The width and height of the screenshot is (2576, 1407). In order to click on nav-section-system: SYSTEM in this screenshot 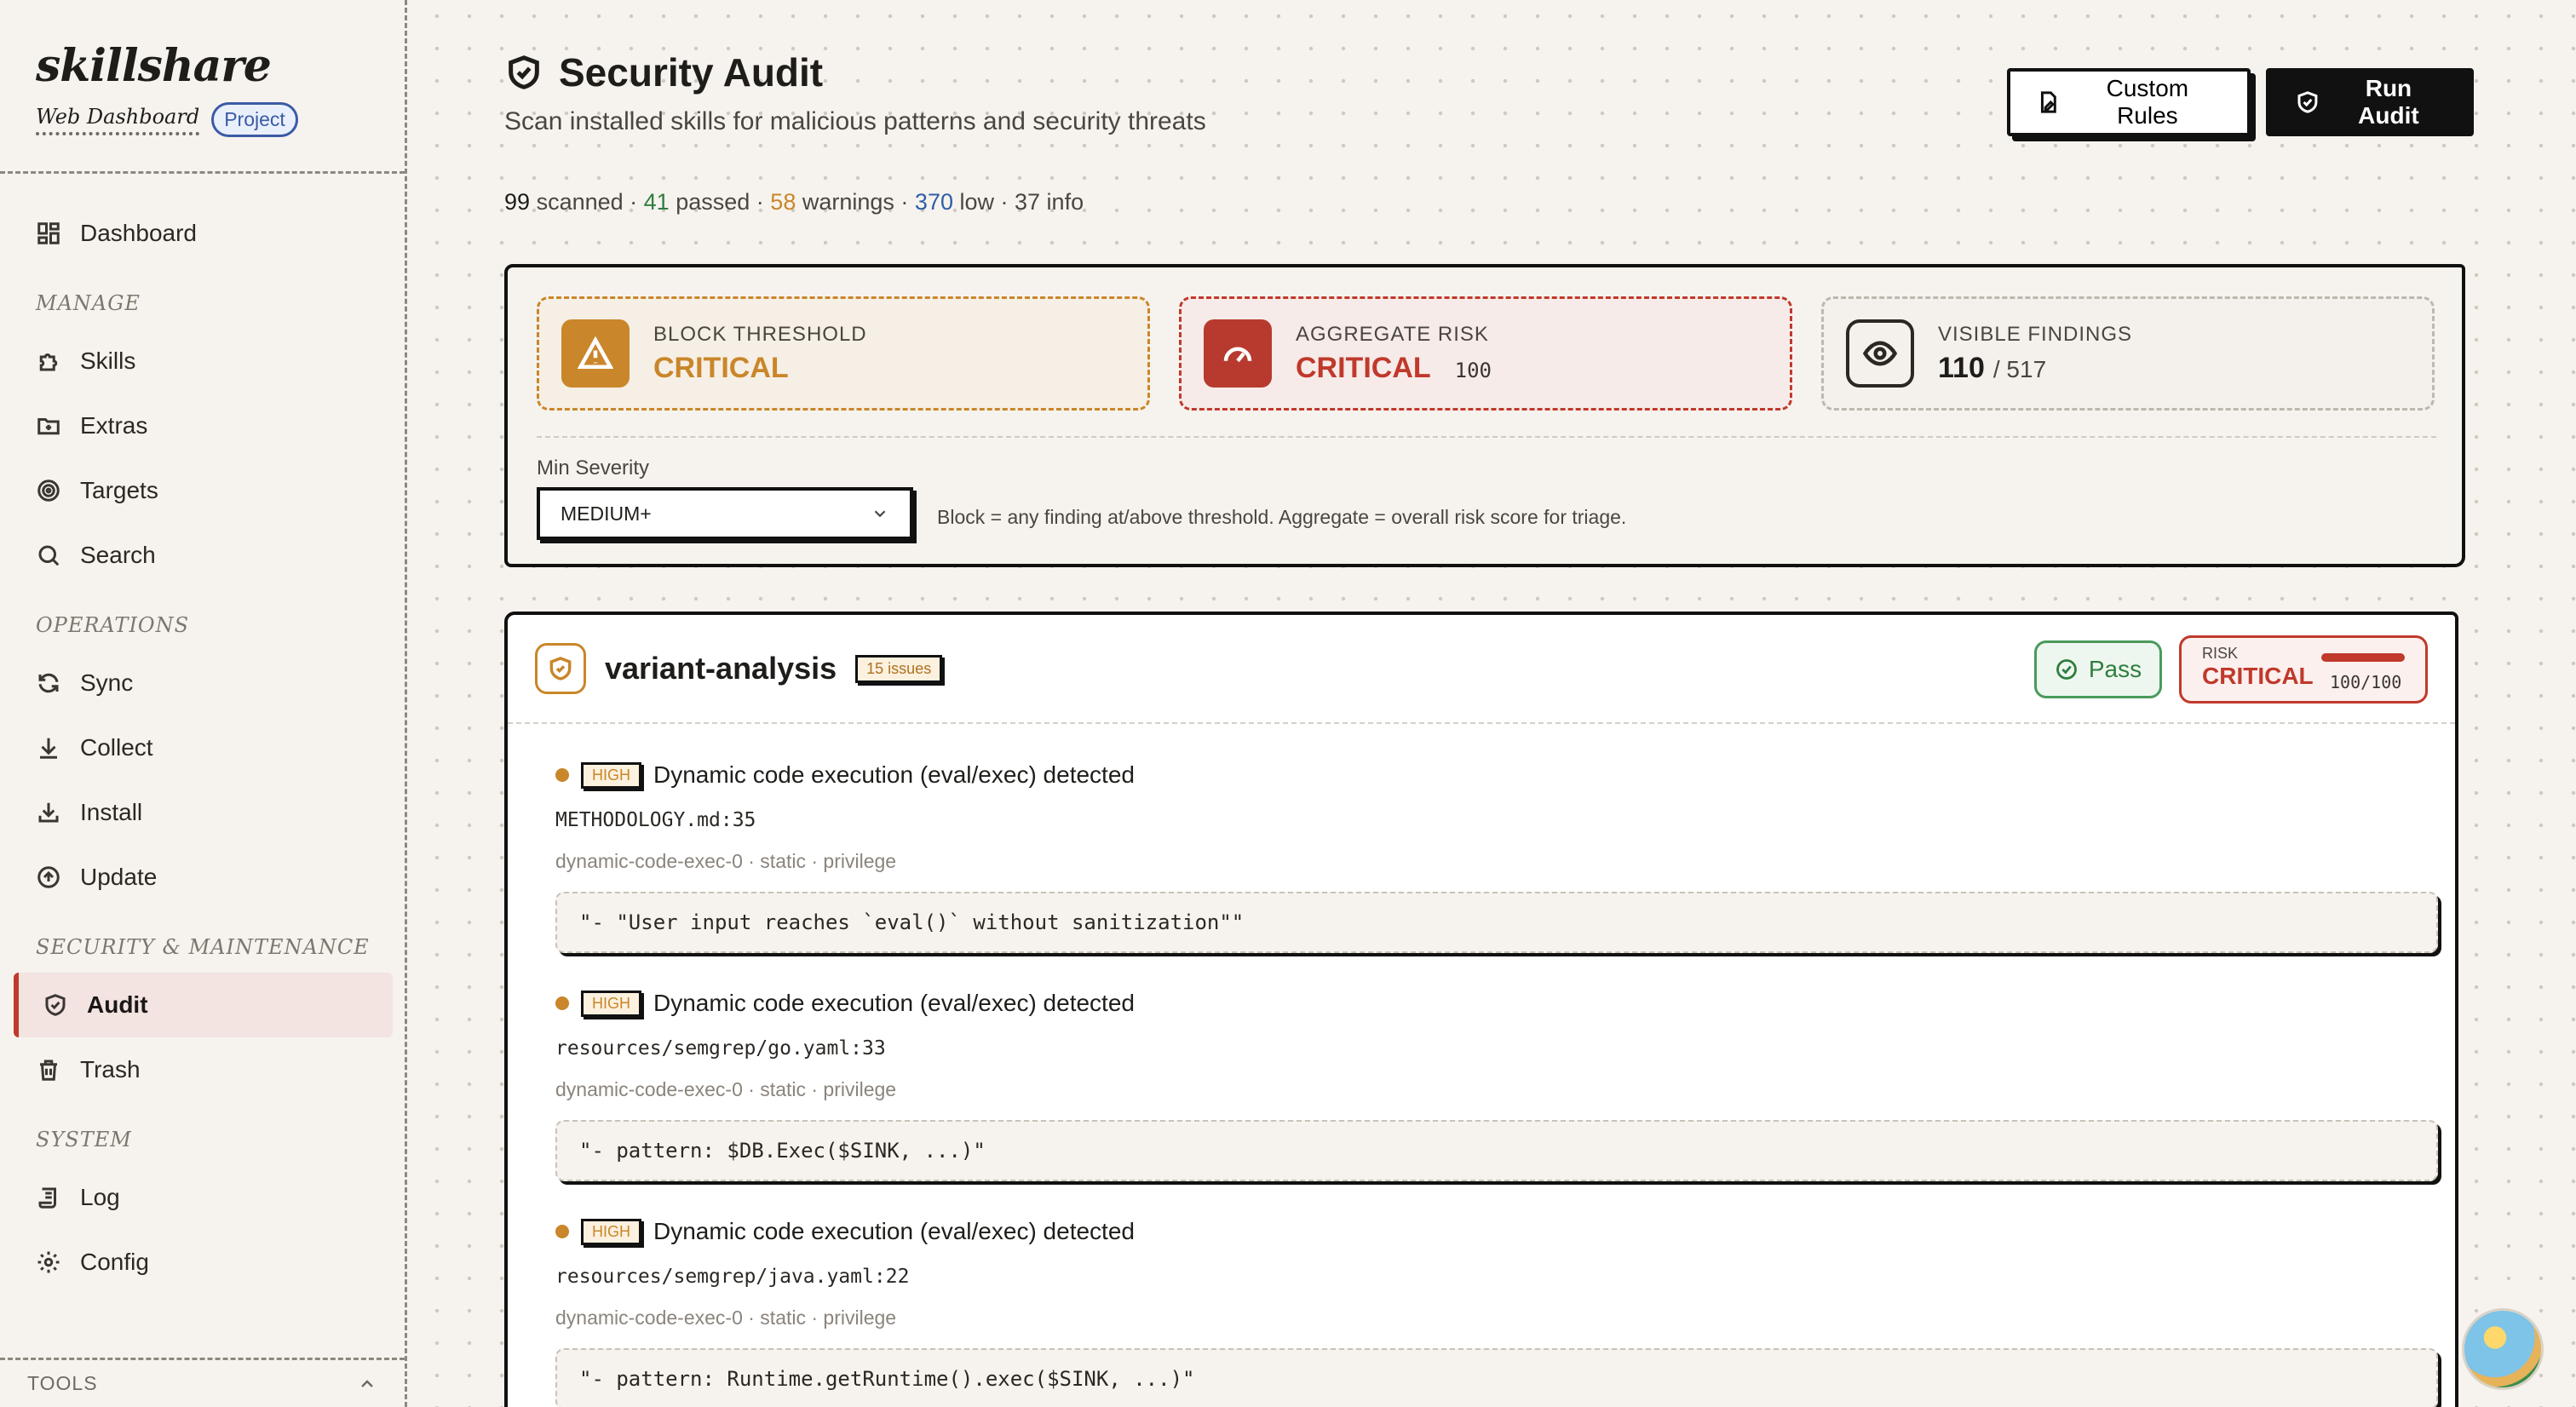, I will do `click(84, 1139)`.